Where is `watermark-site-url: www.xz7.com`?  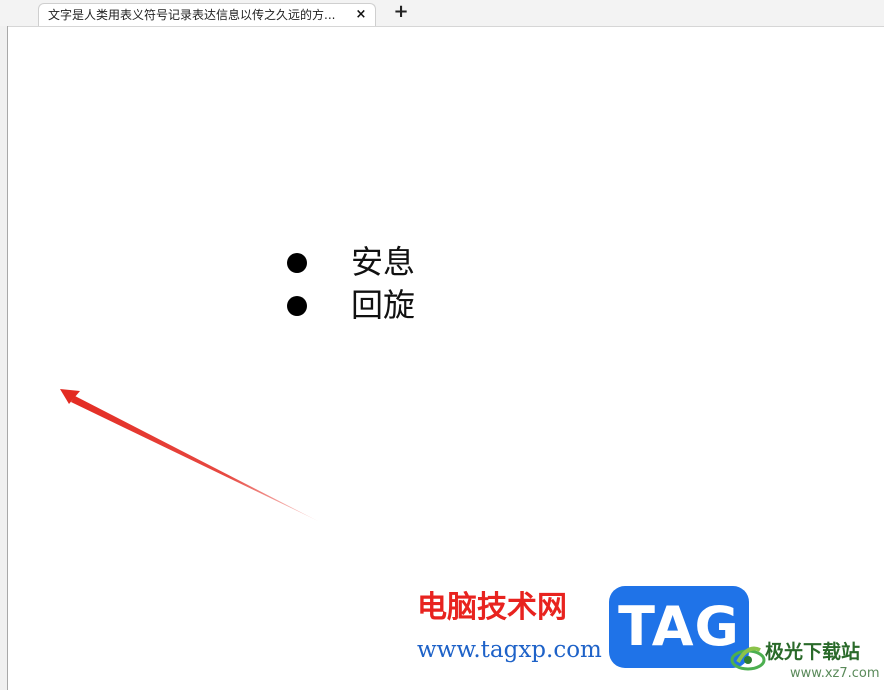 watermark-site-url: www.xz7.com is located at coordinates (835, 673).